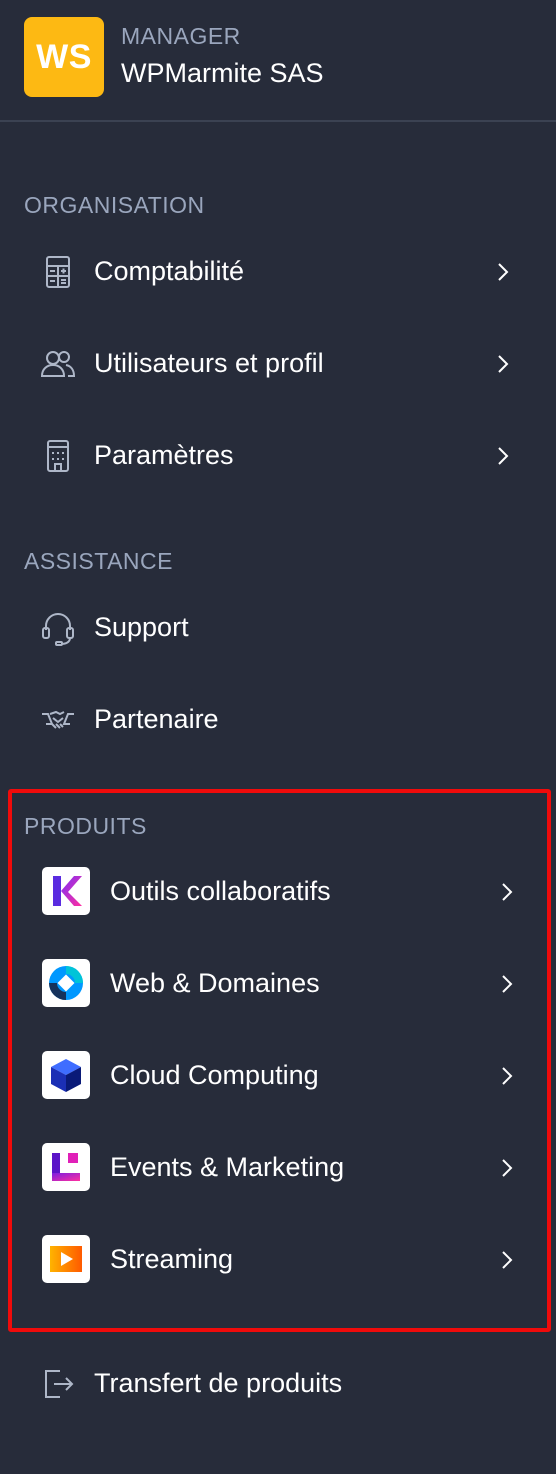 The width and height of the screenshot is (556, 1474). Describe the element at coordinates (169, 271) in the screenshot. I see `menu-item-label: Comptabilité` at that location.